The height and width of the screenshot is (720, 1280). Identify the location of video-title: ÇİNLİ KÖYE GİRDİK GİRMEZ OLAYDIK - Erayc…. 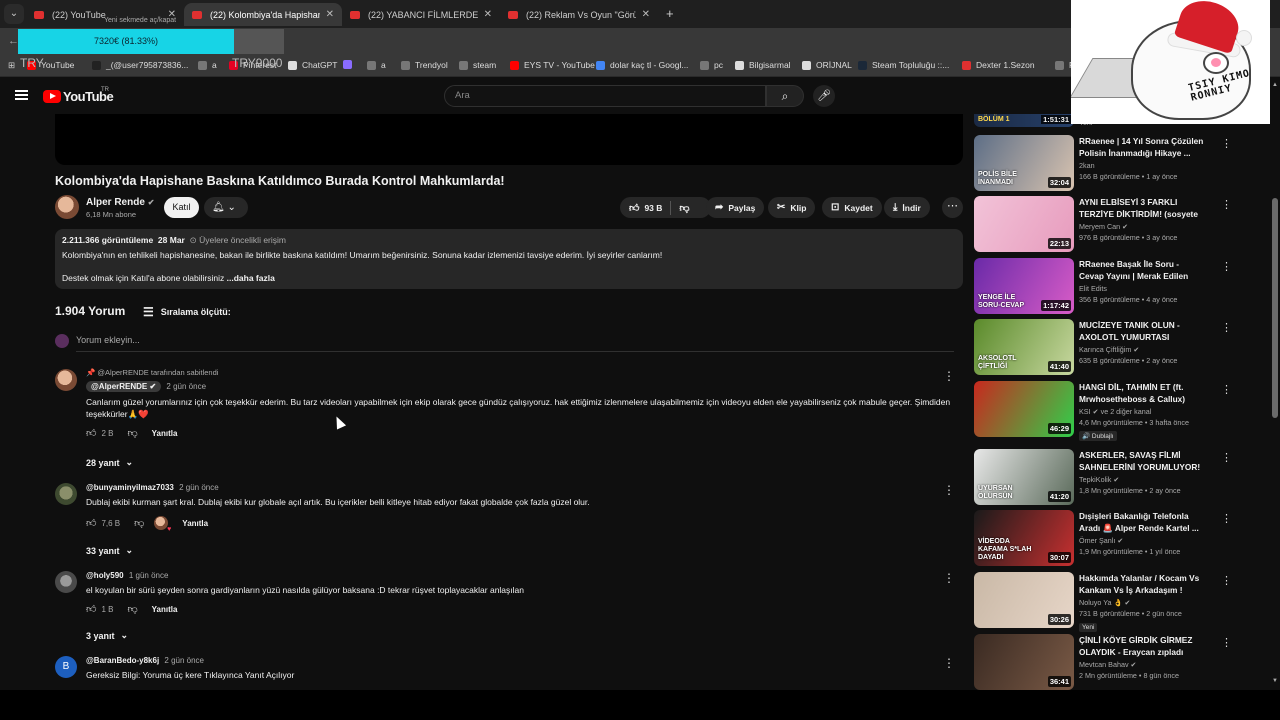
(1142, 646).